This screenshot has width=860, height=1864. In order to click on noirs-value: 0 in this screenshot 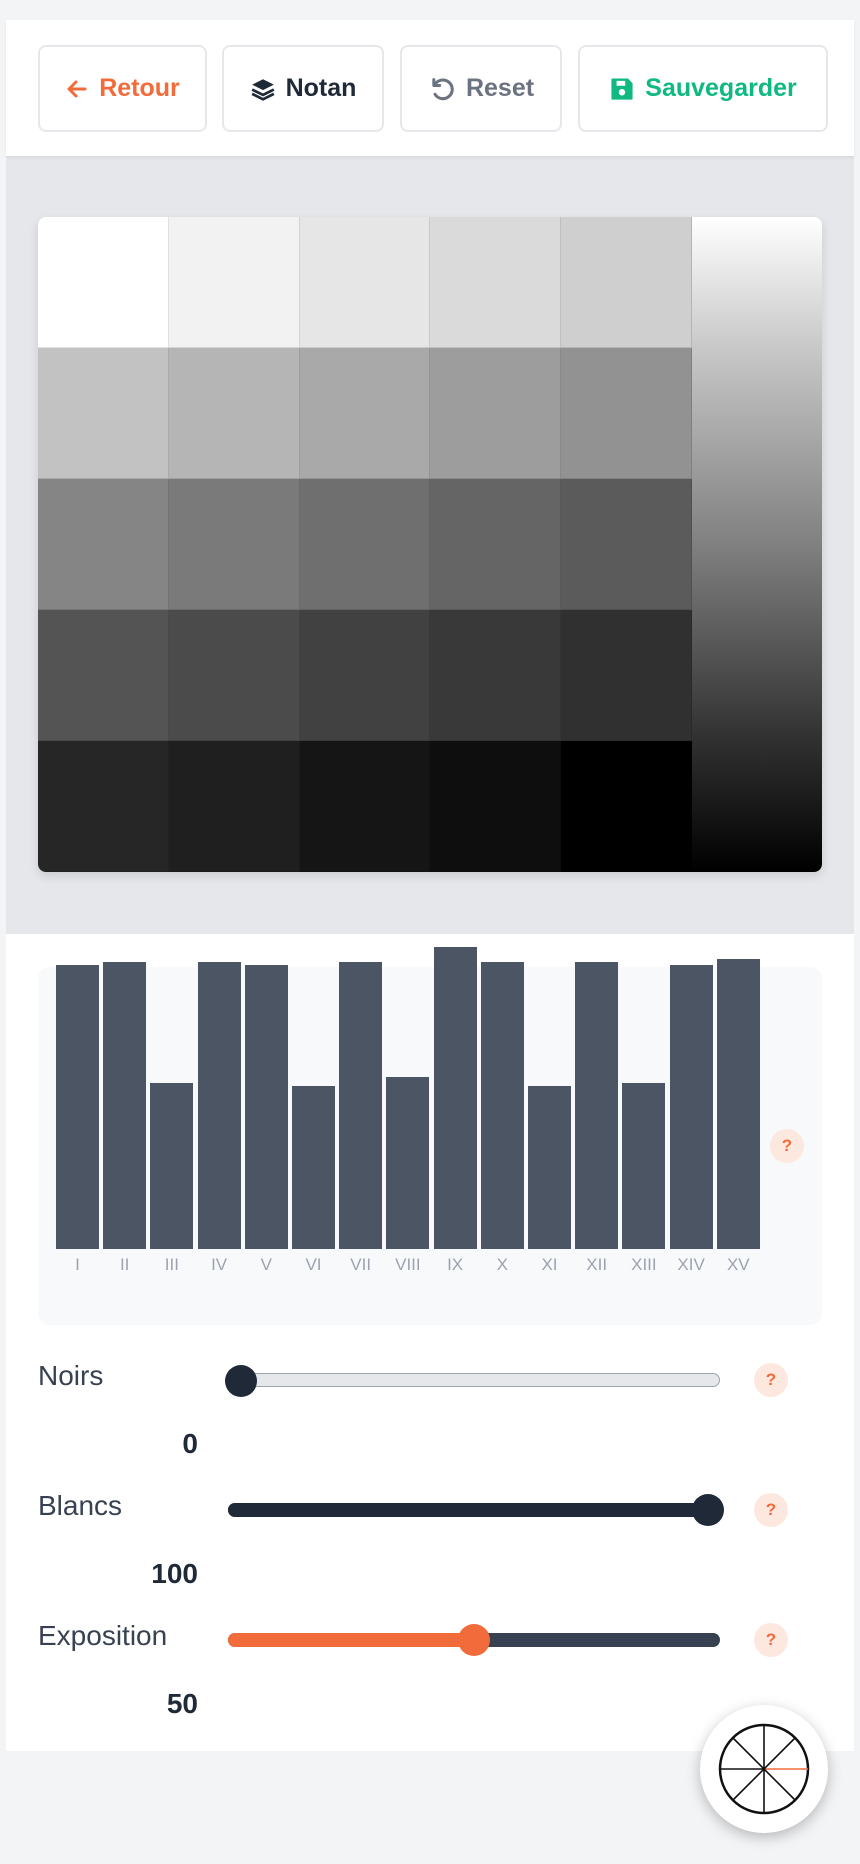, I will do `click(190, 1443)`.